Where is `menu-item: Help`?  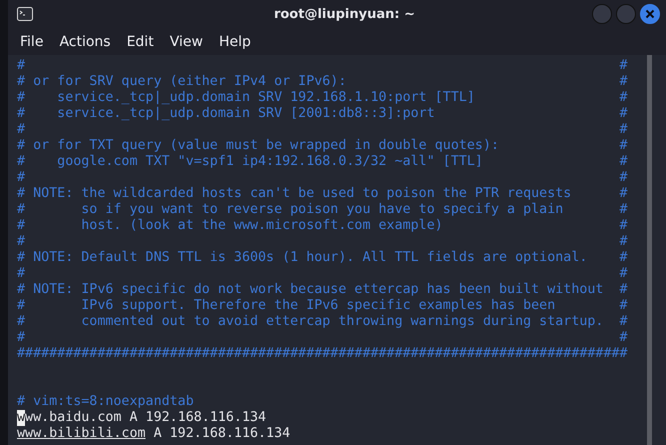 menu-item: Help is located at coordinates (234, 42).